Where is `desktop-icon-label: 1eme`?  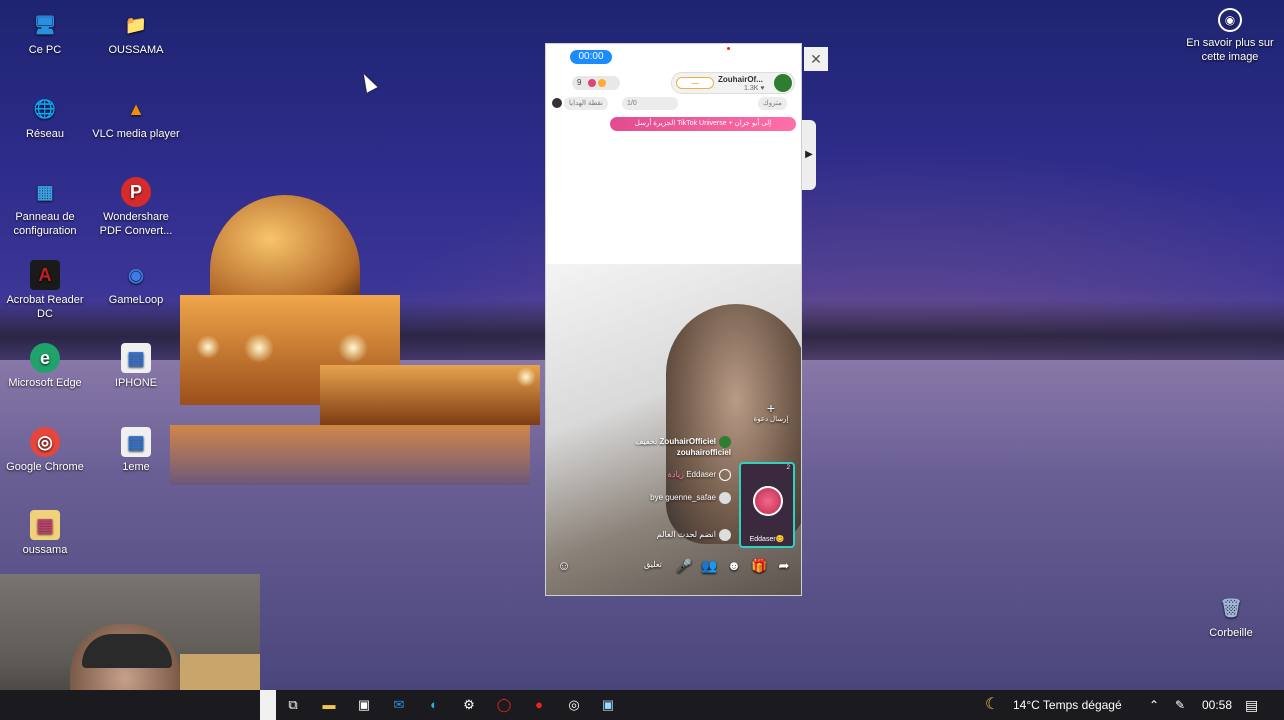 desktop-icon-label: 1eme is located at coordinates (136, 467).